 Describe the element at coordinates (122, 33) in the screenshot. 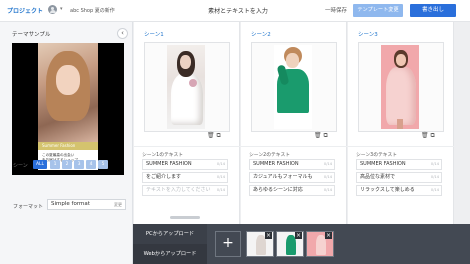

I see `collapse-panel-icon: ‹` at that location.